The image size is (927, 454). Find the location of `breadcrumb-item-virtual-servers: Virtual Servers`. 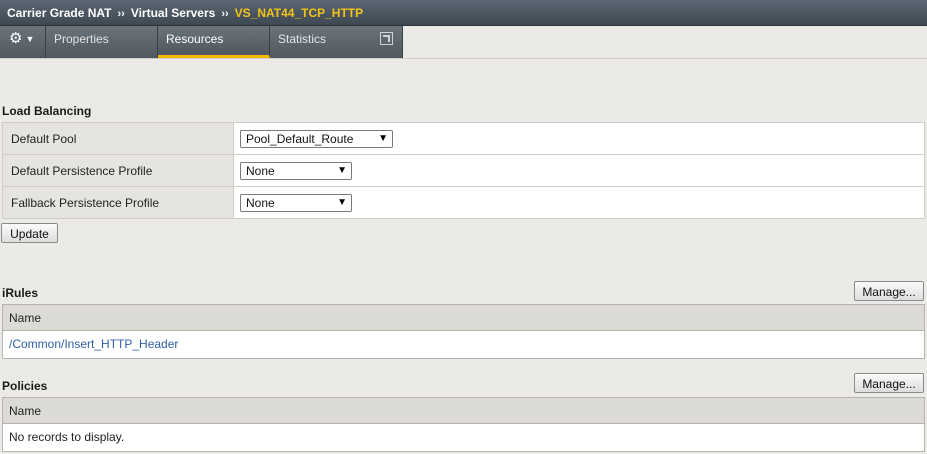

breadcrumb-item-virtual-servers: Virtual Servers is located at coordinates (173, 13).